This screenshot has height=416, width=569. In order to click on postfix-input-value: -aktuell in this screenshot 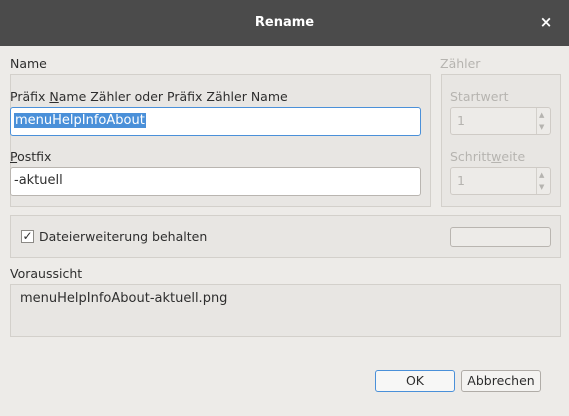, I will do `click(38, 180)`.